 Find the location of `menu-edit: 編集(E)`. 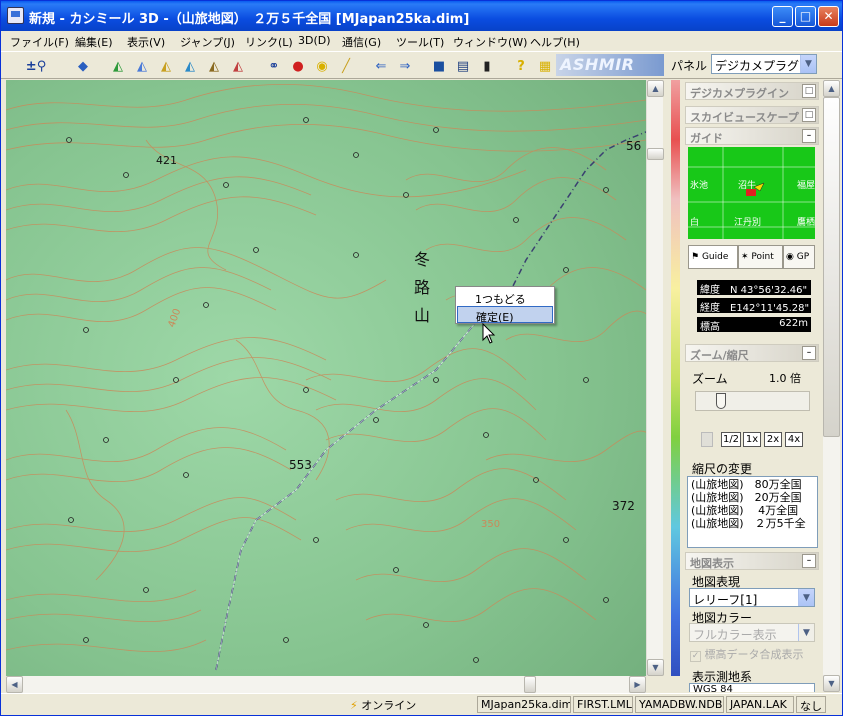

menu-edit: 編集(E) is located at coordinates (94, 42).